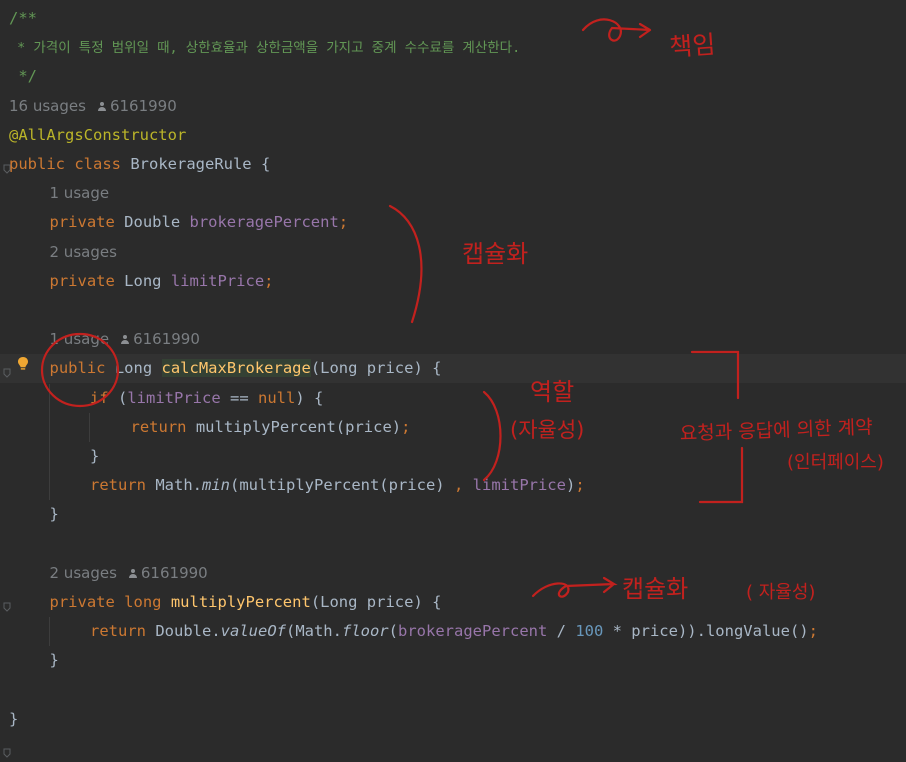 Image resolution: width=906 pixels, height=762 pixels. I want to click on doc-comment: /**, so click(23, 18).